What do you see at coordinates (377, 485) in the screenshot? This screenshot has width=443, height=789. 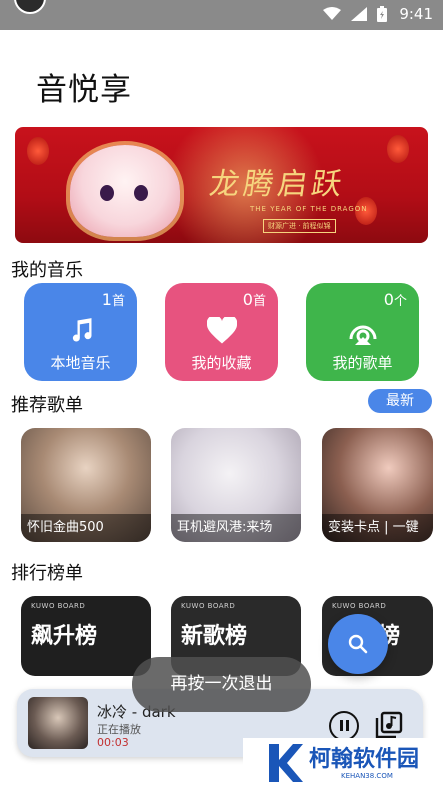 I see `playlist-tile: 变装卡点 | 一键` at bounding box center [377, 485].